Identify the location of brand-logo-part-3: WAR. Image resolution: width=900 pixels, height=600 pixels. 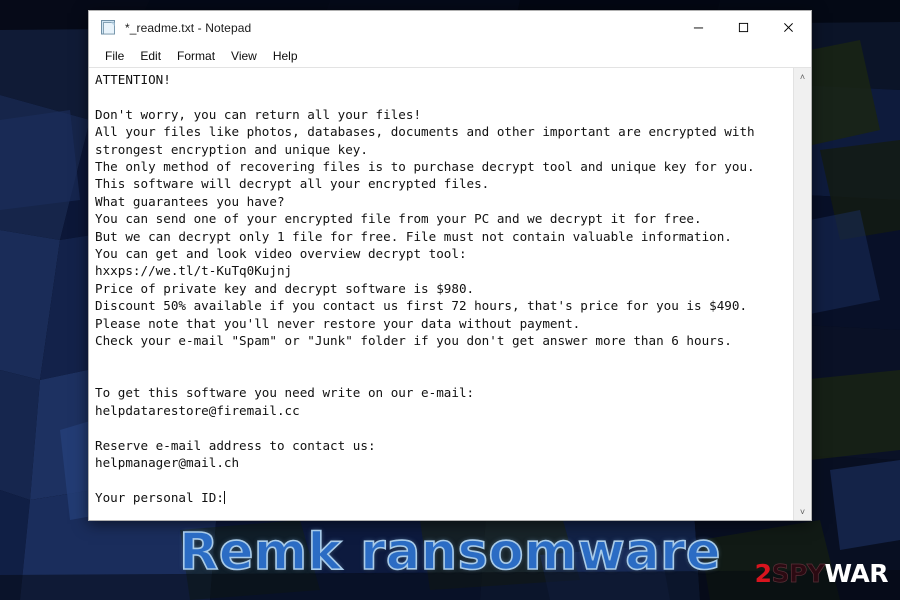
(856, 573).